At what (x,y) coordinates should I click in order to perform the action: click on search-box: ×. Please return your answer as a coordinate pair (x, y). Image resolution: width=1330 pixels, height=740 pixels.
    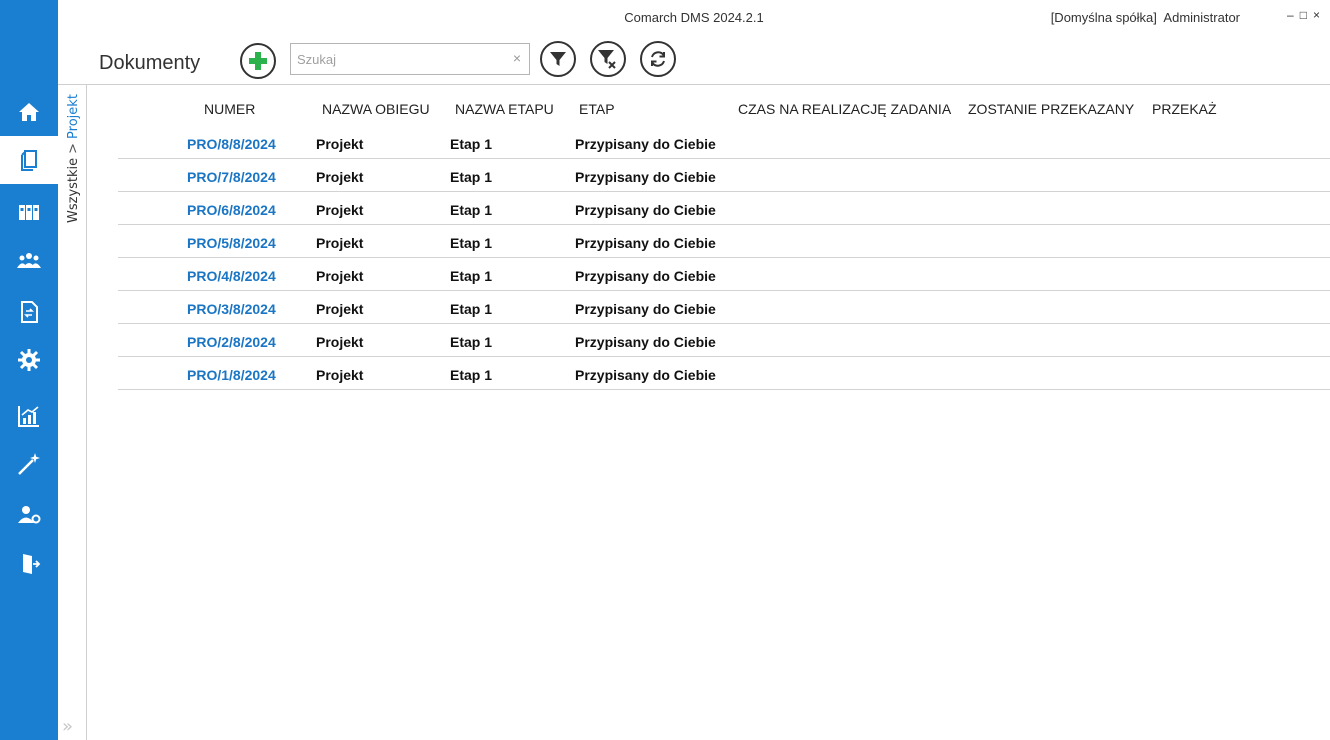
    Looking at the image, I should click on (410, 59).